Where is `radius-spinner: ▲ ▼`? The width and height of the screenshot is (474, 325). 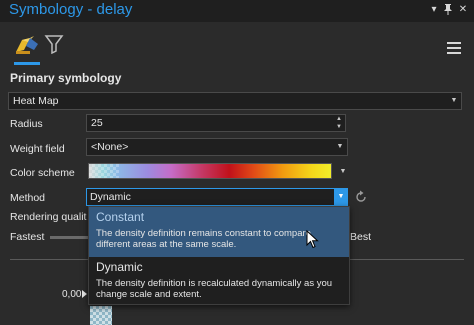
radius-spinner: ▲ ▼ is located at coordinates (339, 123).